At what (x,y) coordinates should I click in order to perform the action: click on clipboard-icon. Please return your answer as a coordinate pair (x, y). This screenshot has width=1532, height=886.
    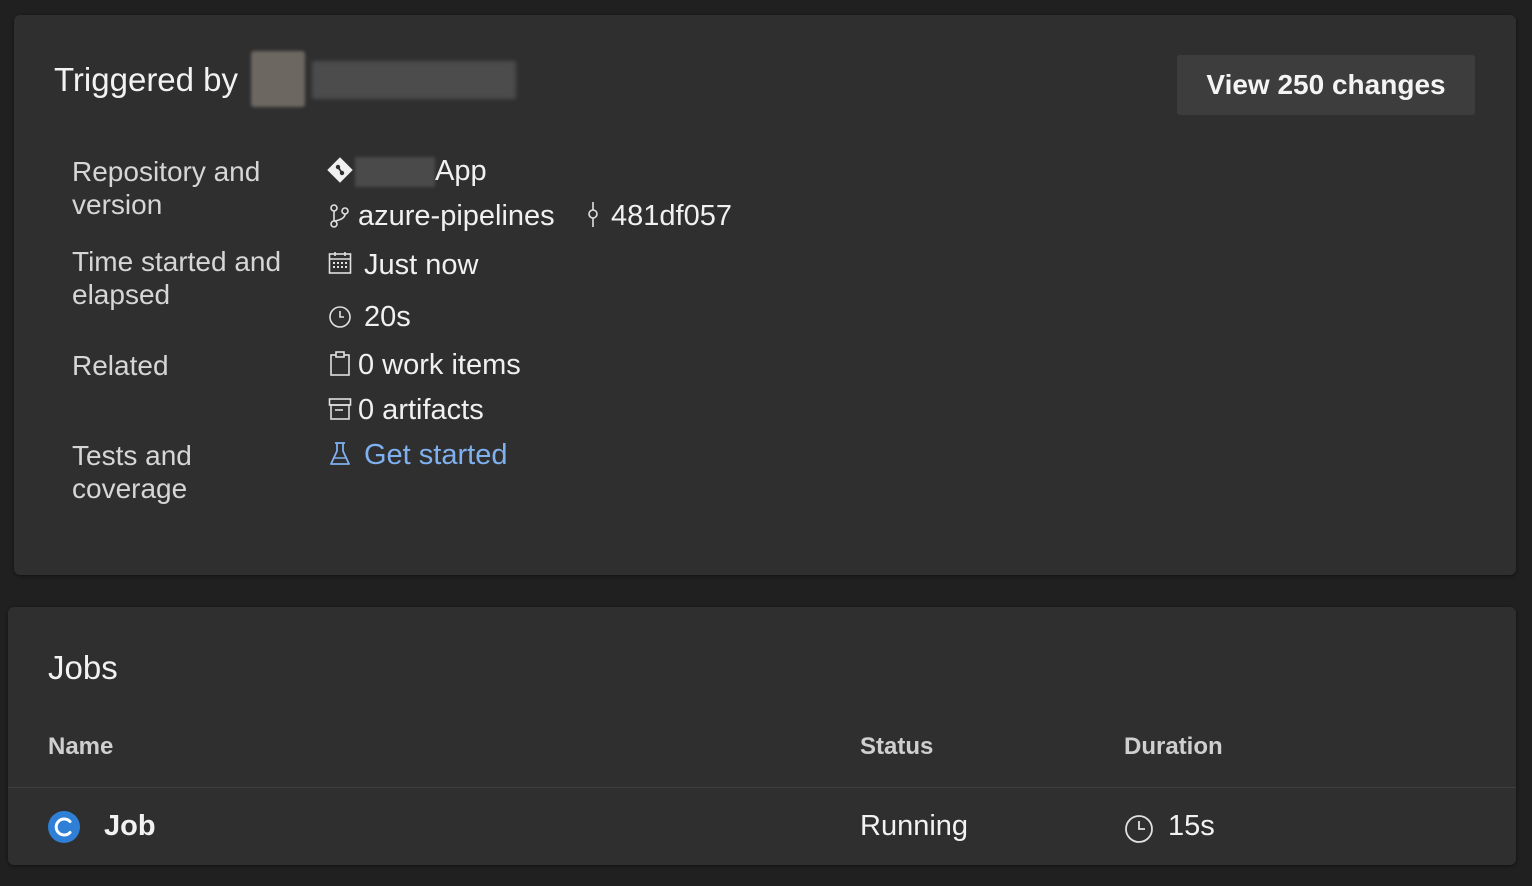
    Looking at the image, I should click on (340, 364).